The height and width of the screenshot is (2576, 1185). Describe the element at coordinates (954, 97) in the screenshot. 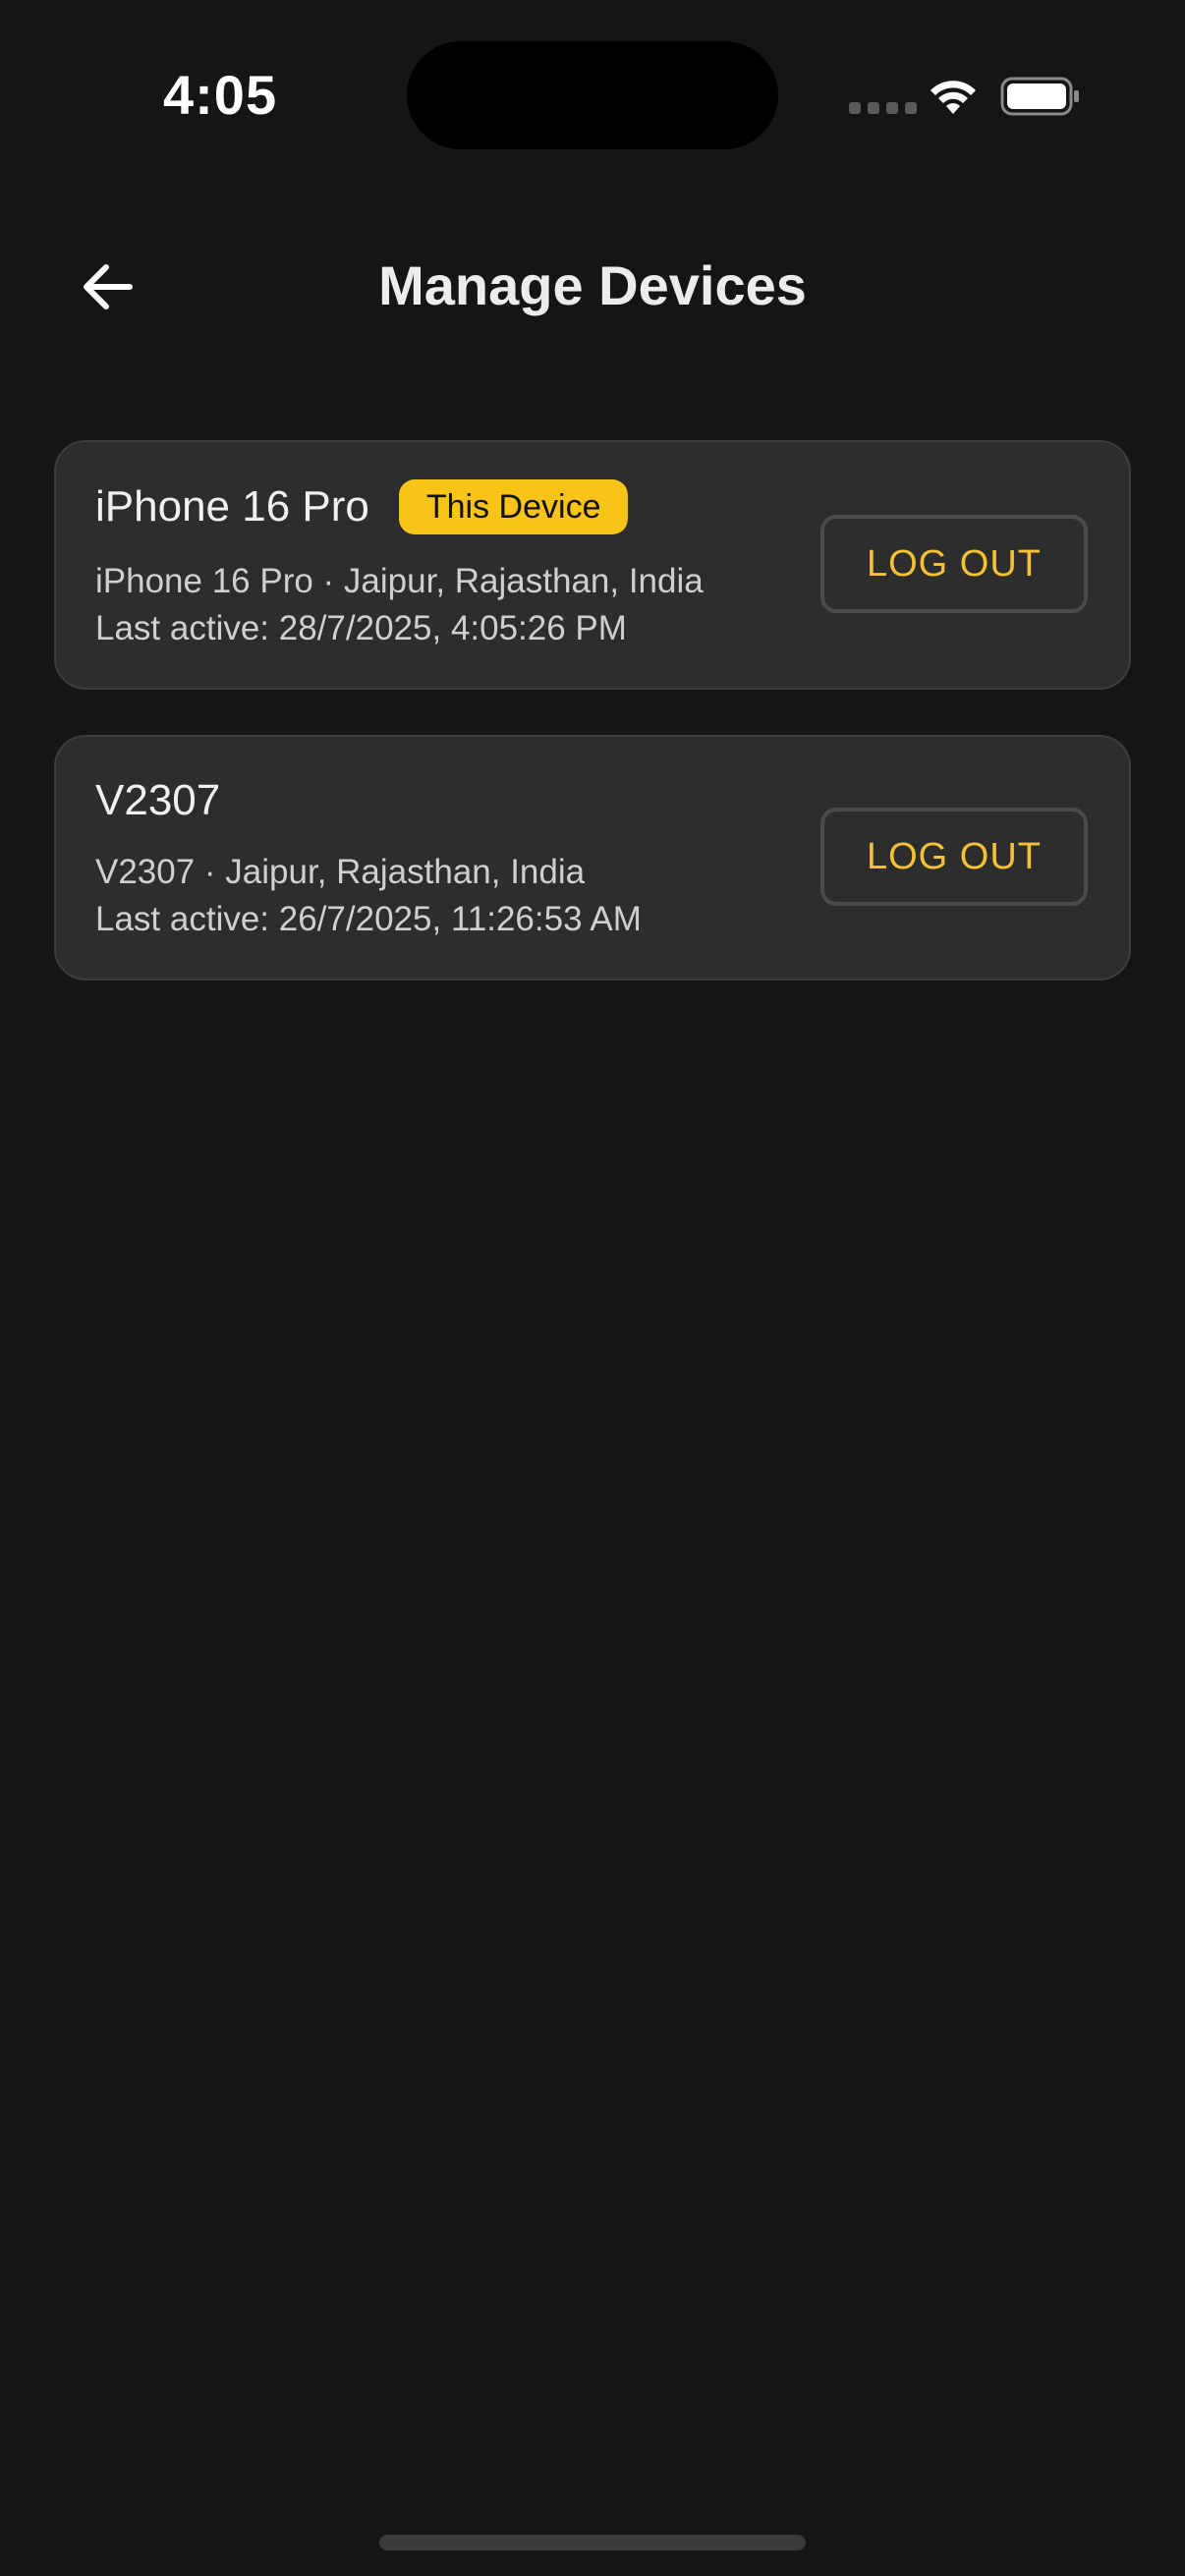

I see `wifi-icon` at that location.